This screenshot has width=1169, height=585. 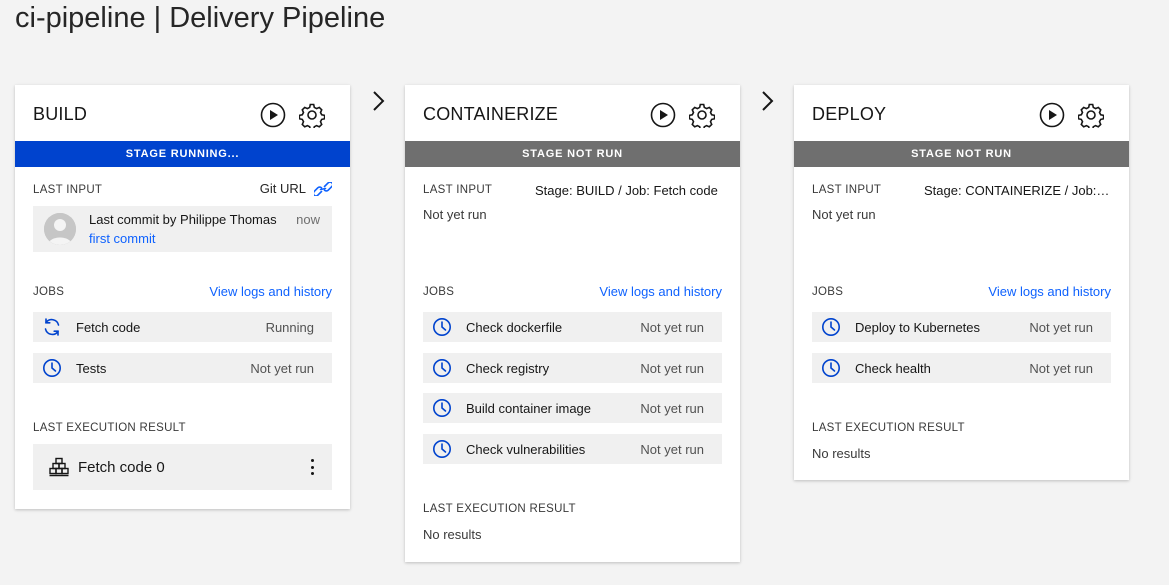 What do you see at coordinates (961, 113) in the screenshot?
I see `stage-header: DEPLOY` at bounding box center [961, 113].